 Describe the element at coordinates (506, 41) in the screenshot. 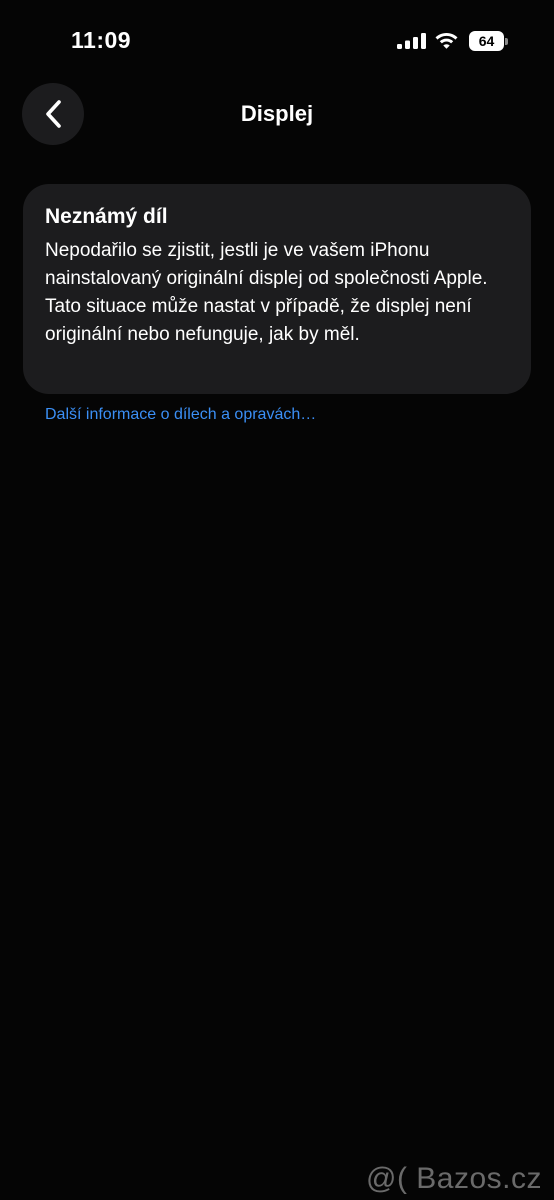

I see `battery-cap` at that location.